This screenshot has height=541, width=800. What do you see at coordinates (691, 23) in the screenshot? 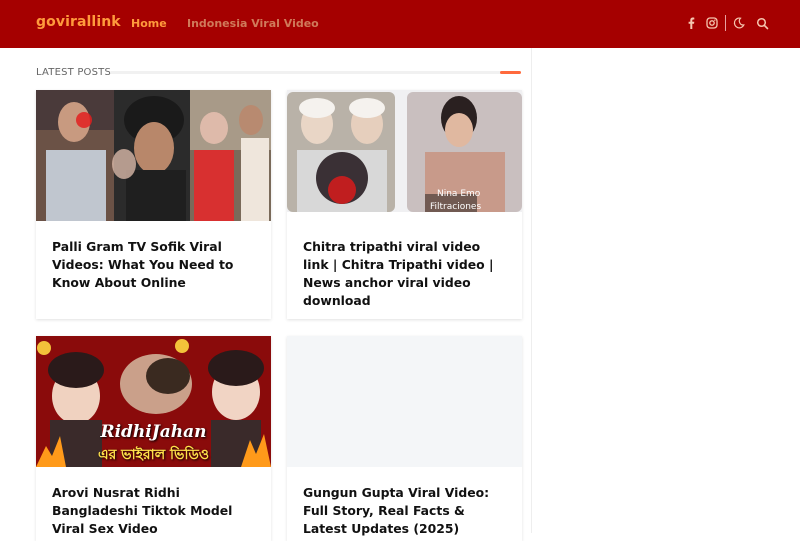
I see `facebook-icon` at bounding box center [691, 23].